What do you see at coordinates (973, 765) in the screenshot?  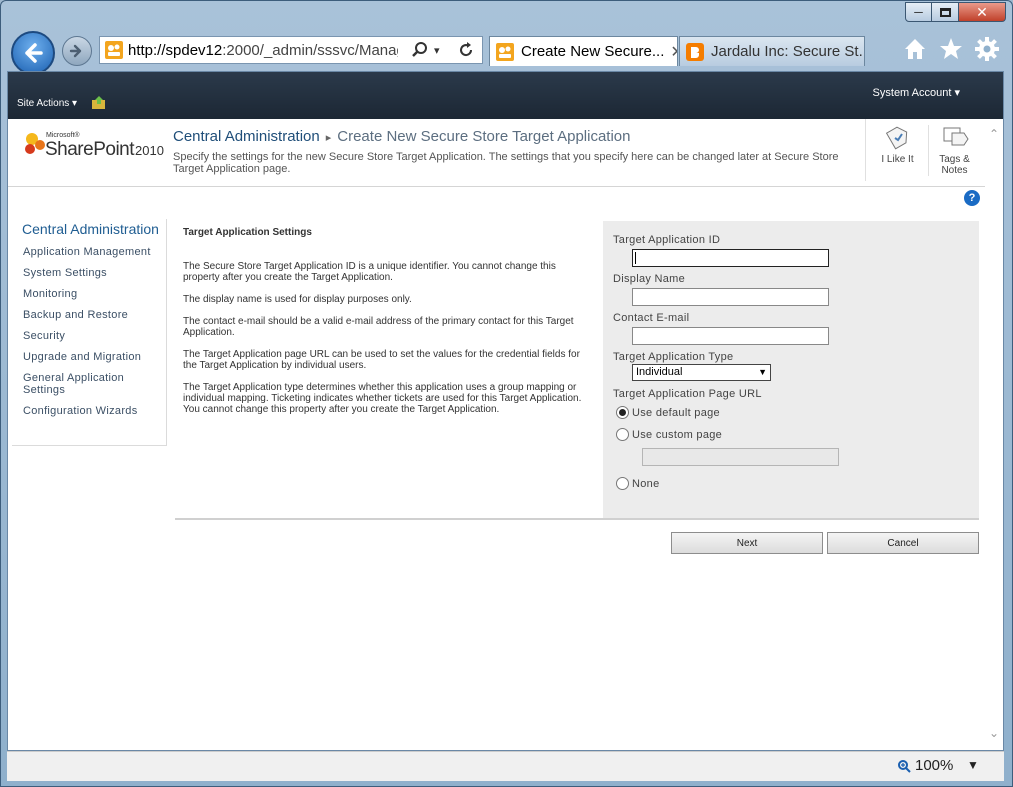 I see `zoom-dropdown-icon: ▼` at bounding box center [973, 765].